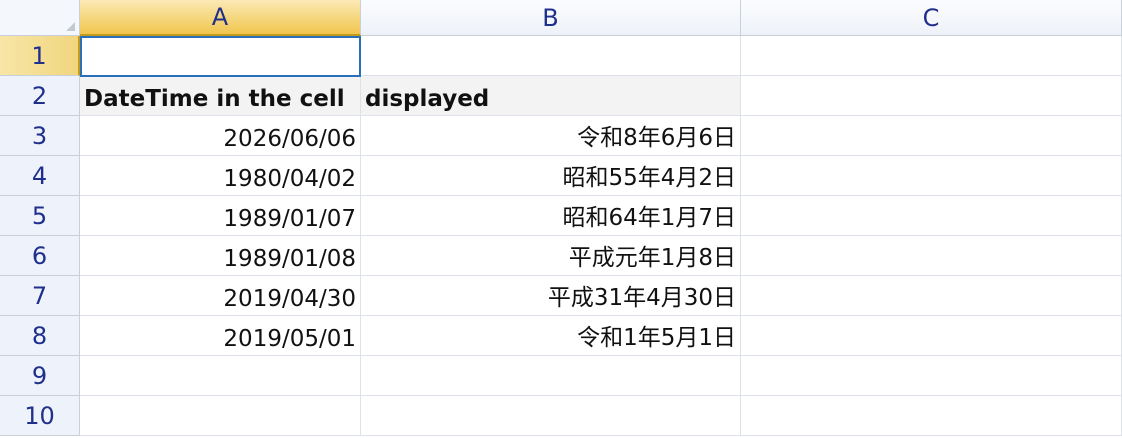 Image resolution: width=1122 pixels, height=438 pixels. I want to click on cell-a3: 2026/06/06, so click(220, 136).